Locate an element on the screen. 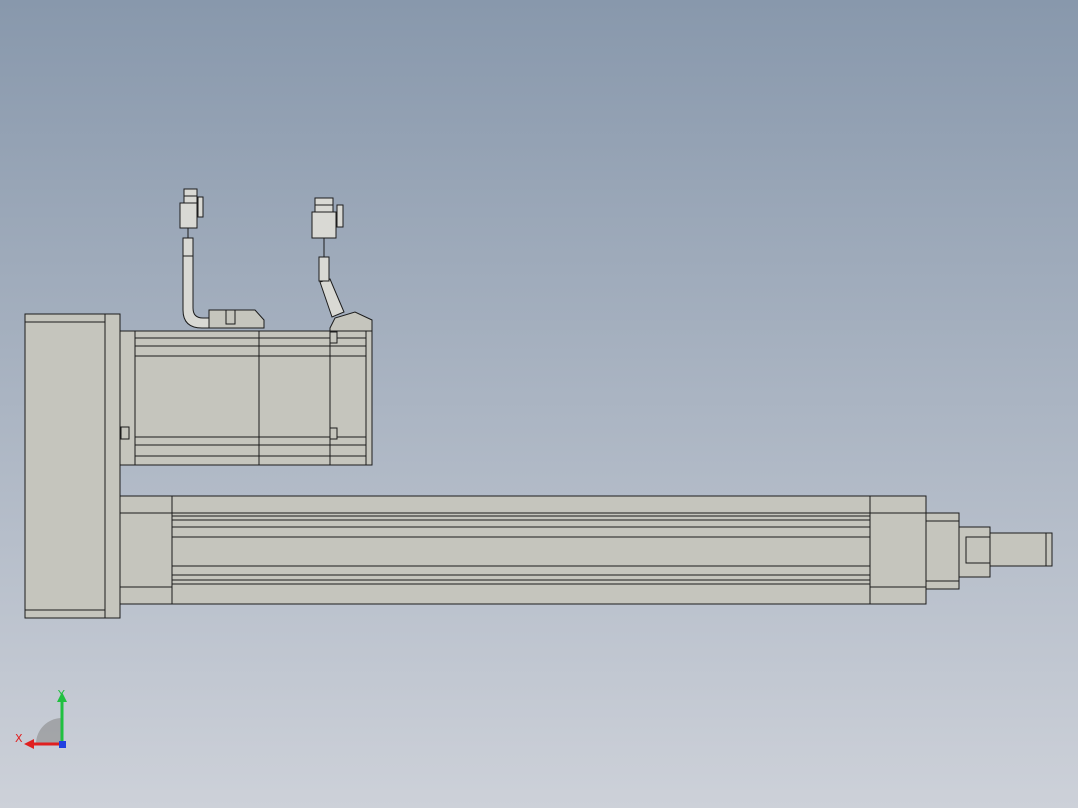  actuator-tube is located at coordinates (523, 550).